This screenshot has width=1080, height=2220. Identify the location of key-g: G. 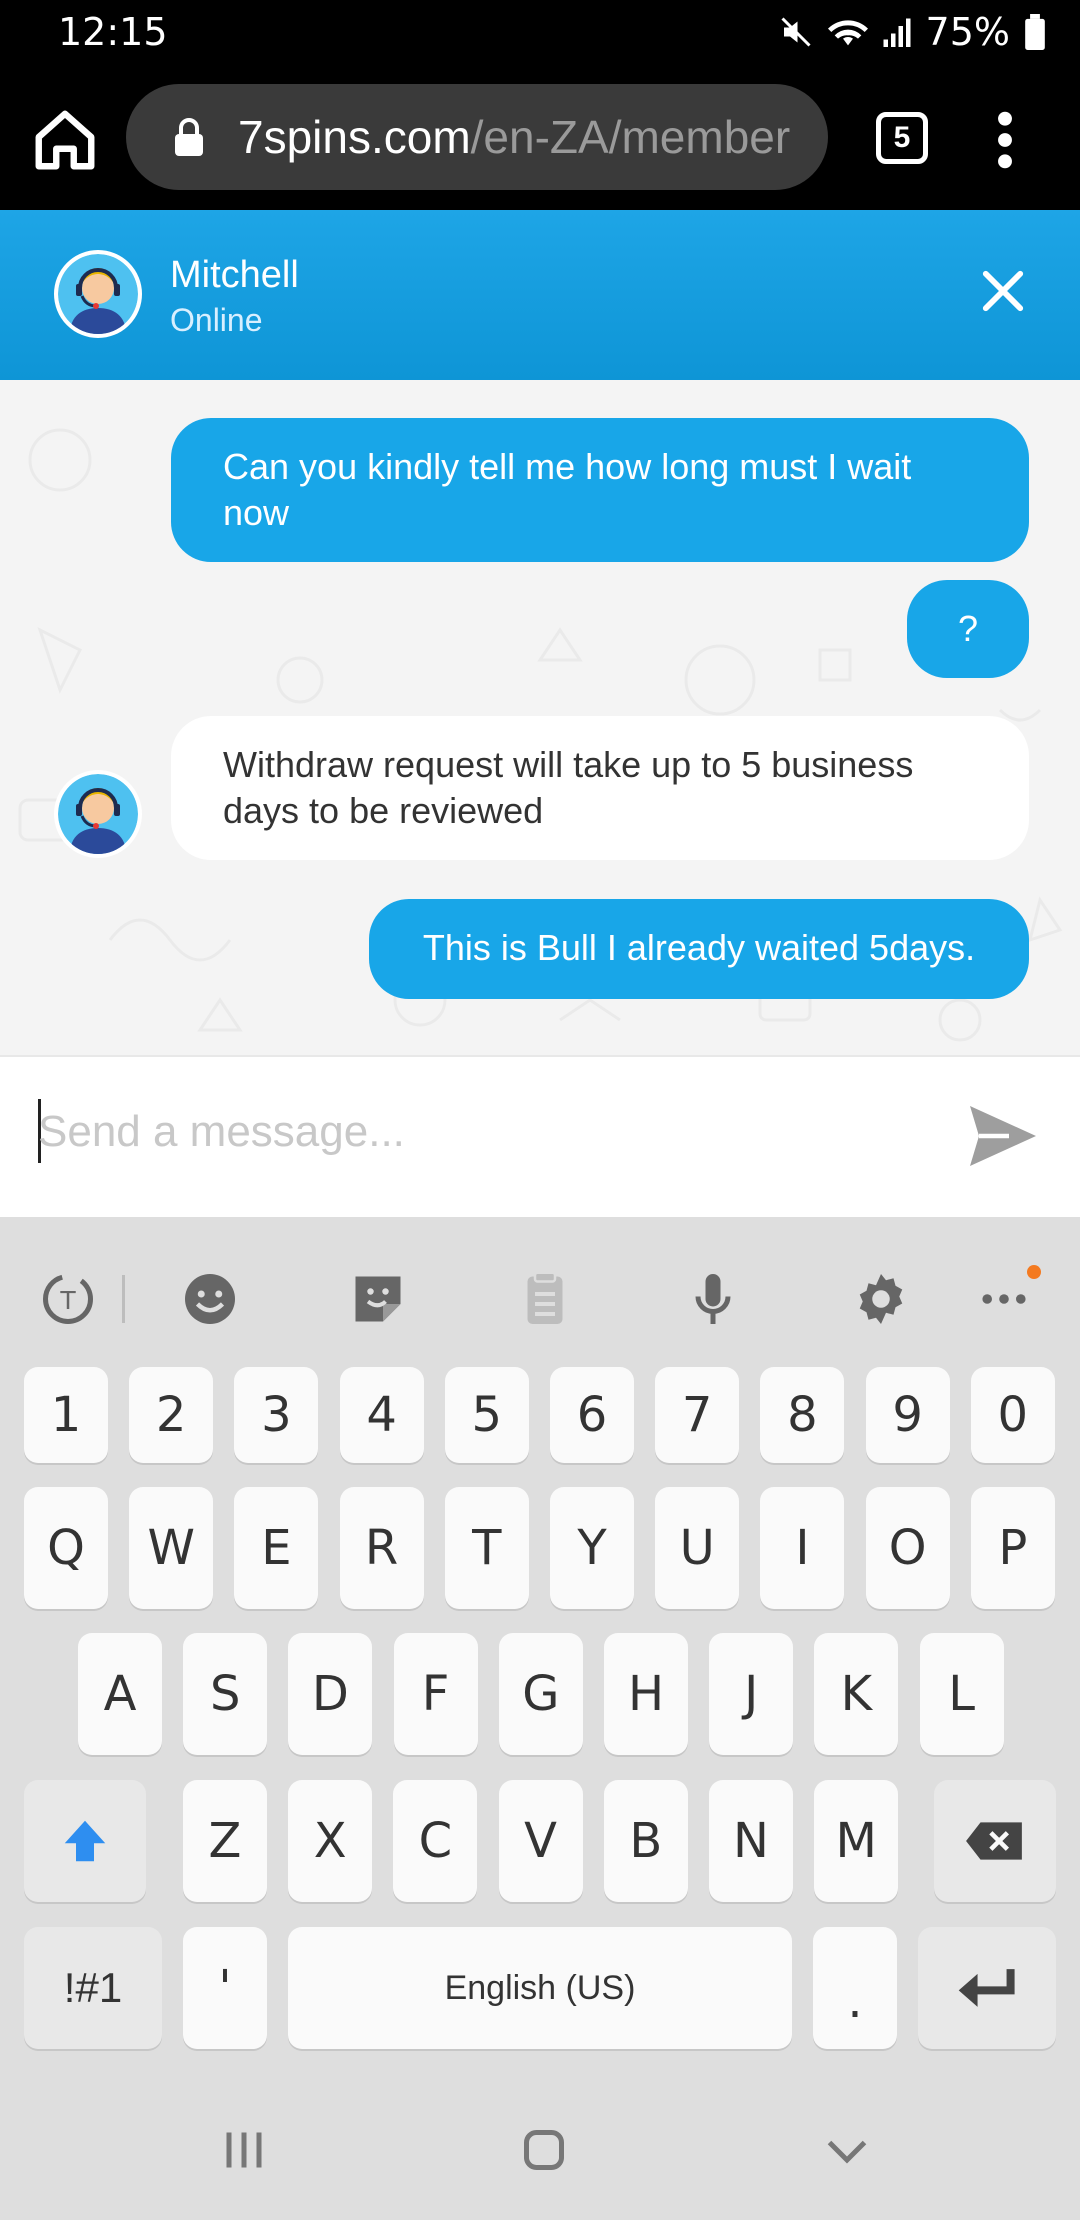
(540, 1694).